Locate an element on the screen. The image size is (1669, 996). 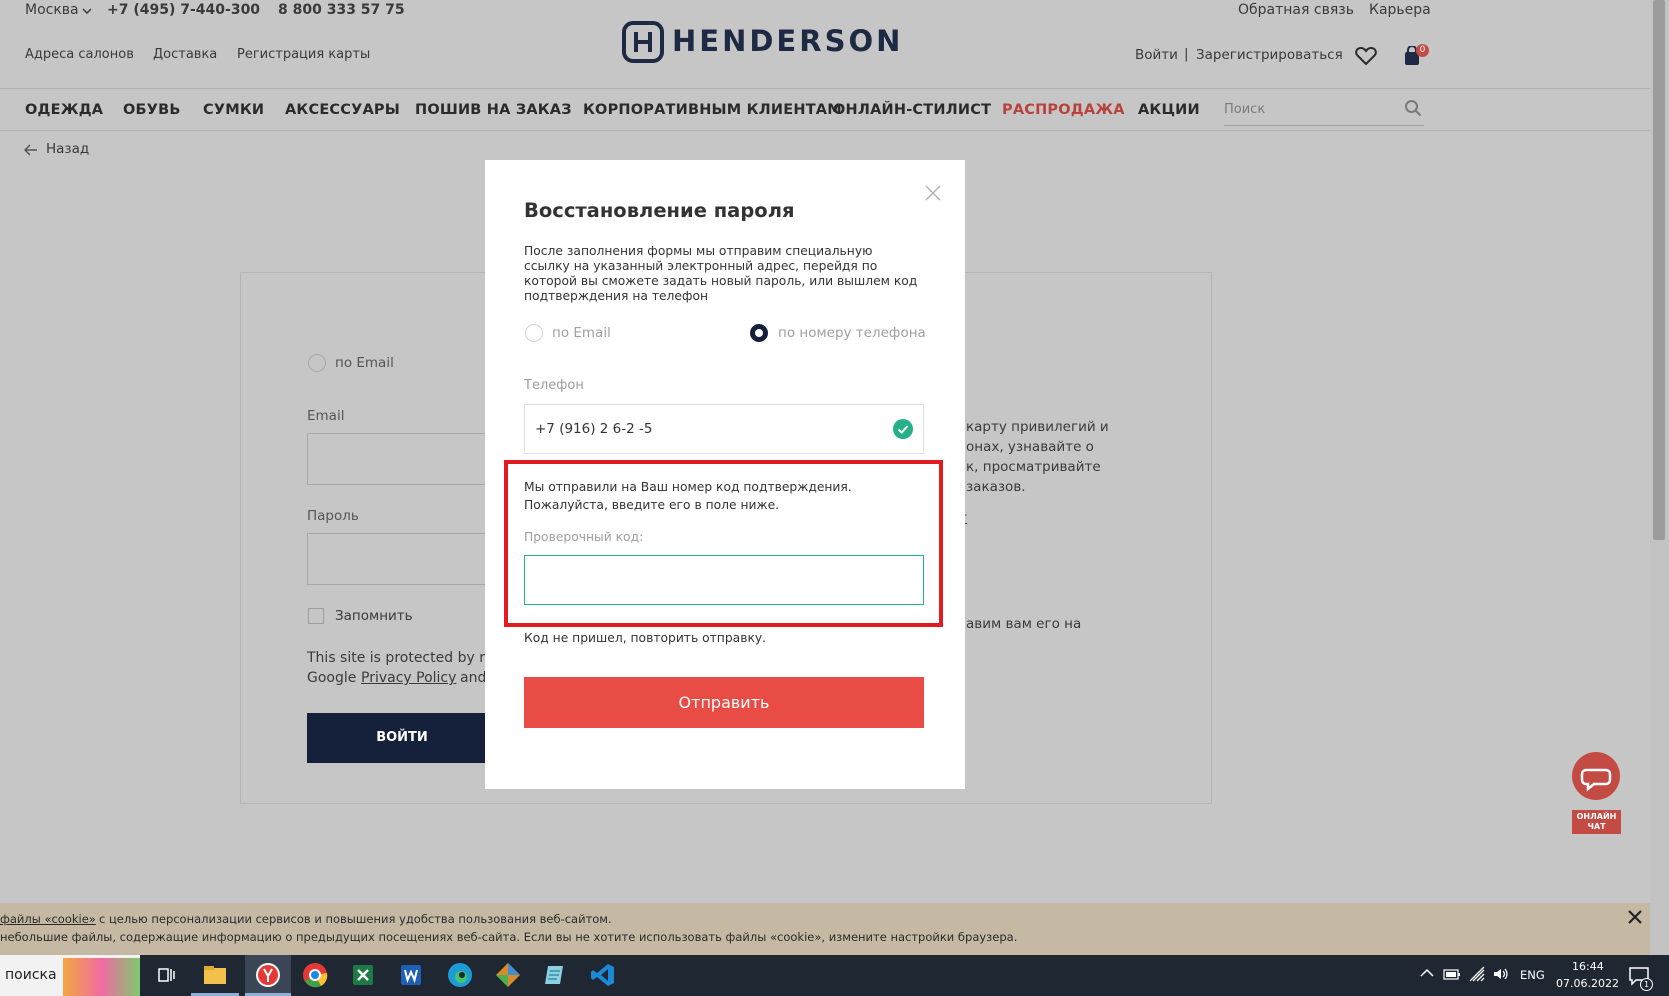
nav-promotions: АКЦИИ is located at coordinates (1169, 110).